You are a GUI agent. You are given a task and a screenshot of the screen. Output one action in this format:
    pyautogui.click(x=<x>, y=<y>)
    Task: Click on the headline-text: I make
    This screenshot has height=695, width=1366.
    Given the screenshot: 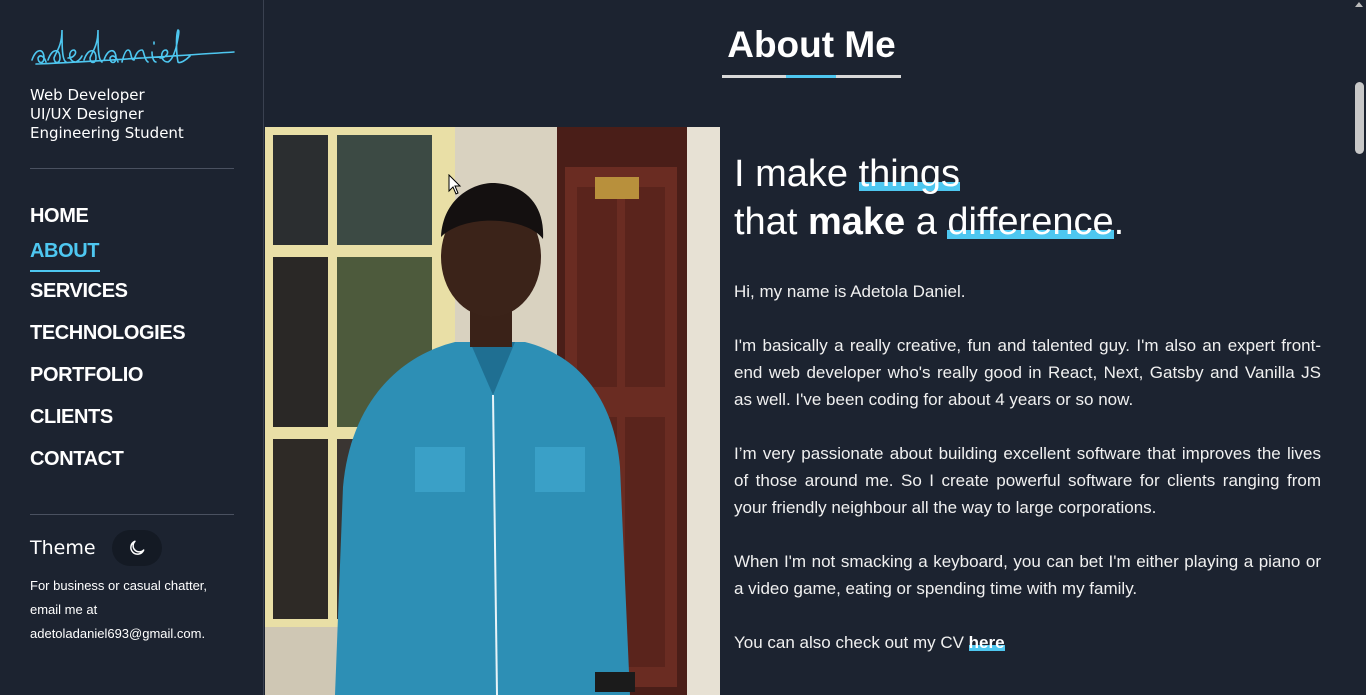 What is the action you would take?
    pyautogui.click(x=796, y=174)
    